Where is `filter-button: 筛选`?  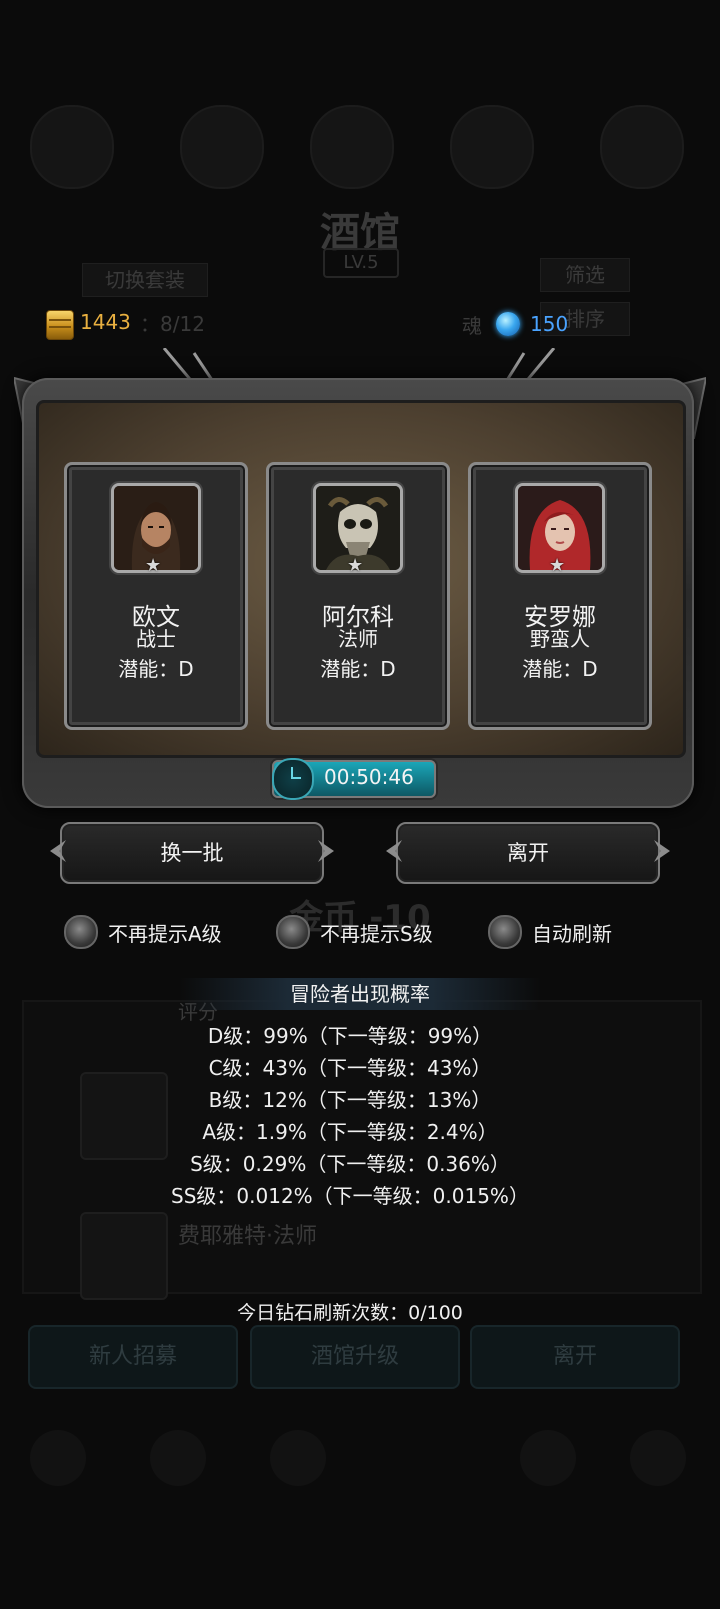 filter-button: 筛选 is located at coordinates (585, 275).